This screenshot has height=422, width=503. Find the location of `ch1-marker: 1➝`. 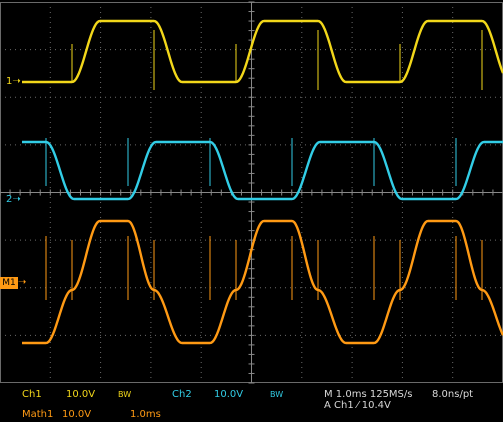

ch1-marker: 1➝ is located at coordinates (13, 82).